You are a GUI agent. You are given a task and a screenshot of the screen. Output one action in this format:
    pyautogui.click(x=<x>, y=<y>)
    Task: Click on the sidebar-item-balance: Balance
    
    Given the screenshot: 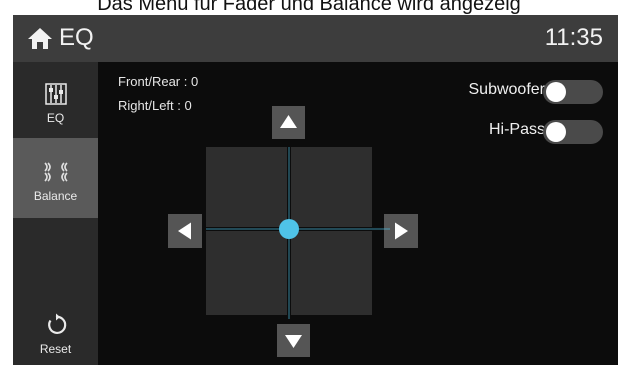 What is the action you would take?
    pyautogui.click(x=55, y=178)
    